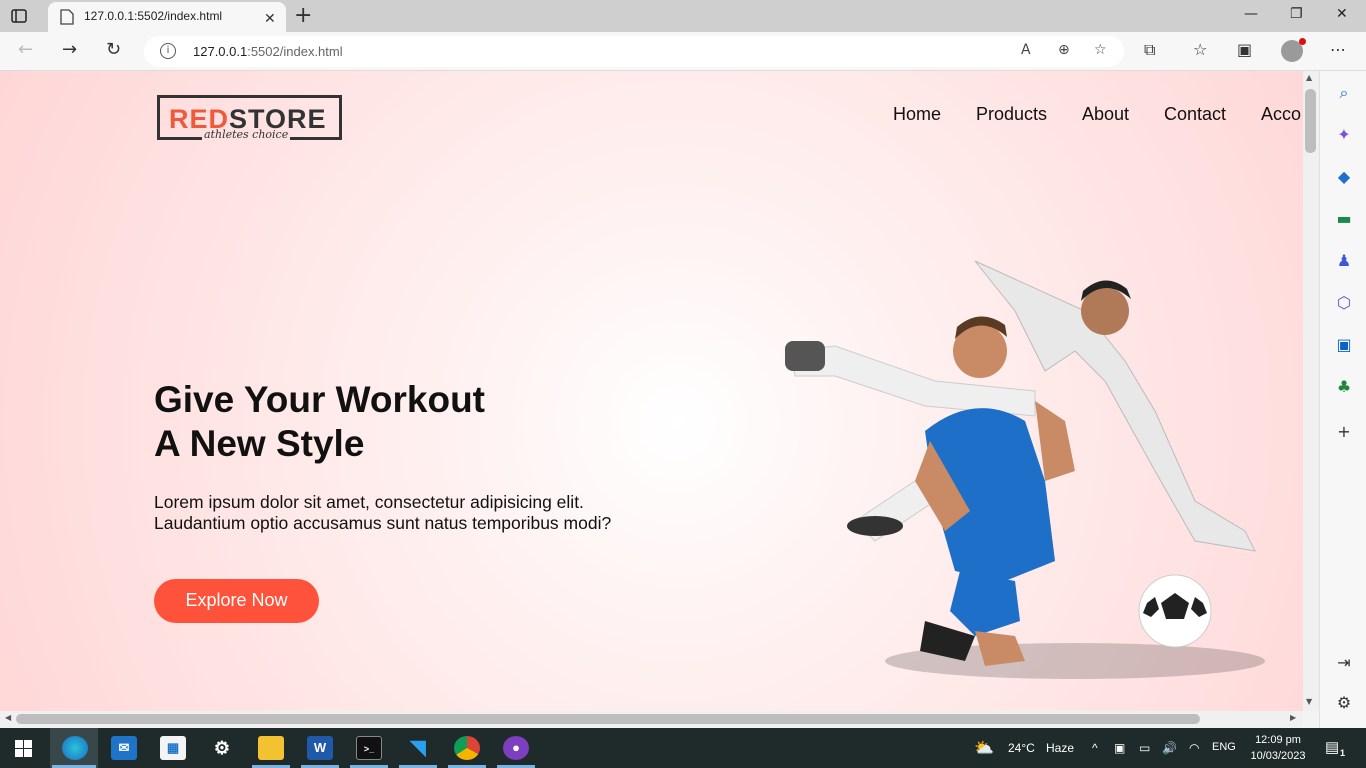 The height and width of the screenshot is (768, 1366). What do you see at coordinates (1344, 261) in the screenshot?
I see `games-icon: ♟` at bounding box center [1344, 261].